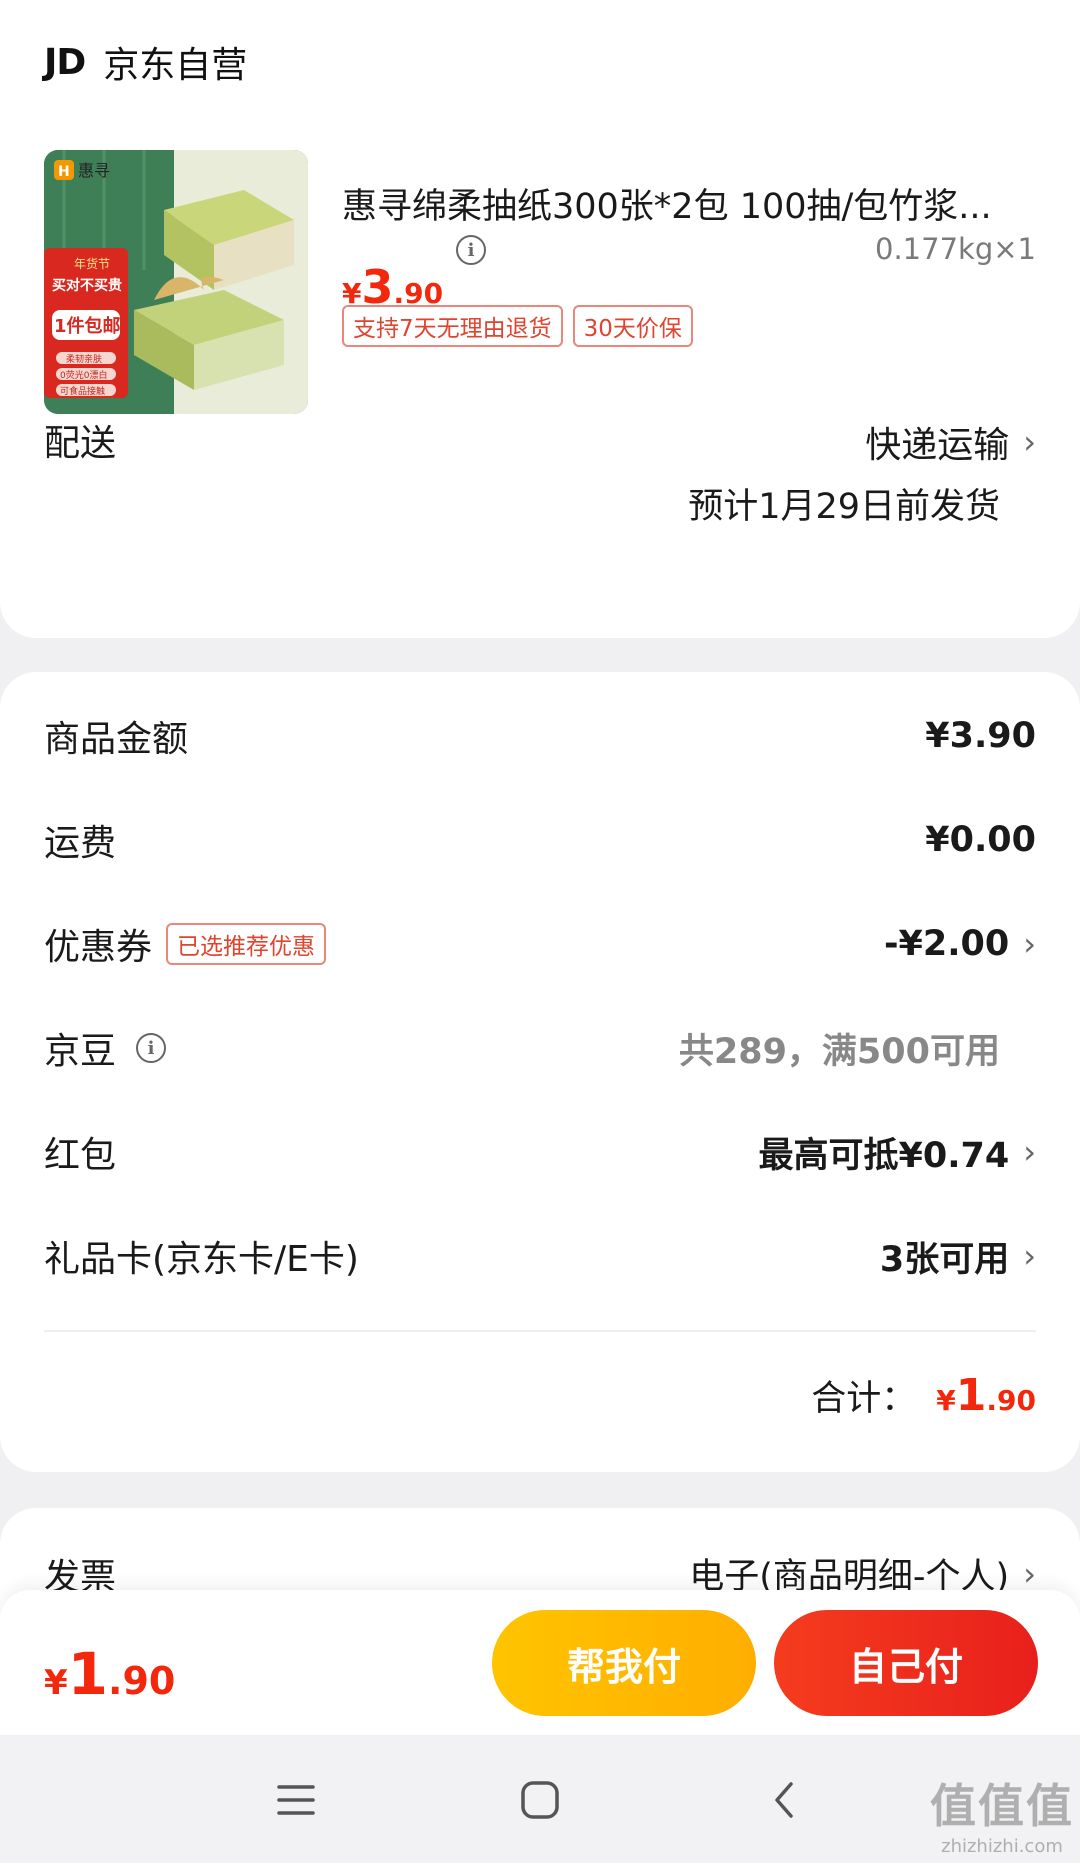  I want to click on jd-logo: JD, so click(65, 62).